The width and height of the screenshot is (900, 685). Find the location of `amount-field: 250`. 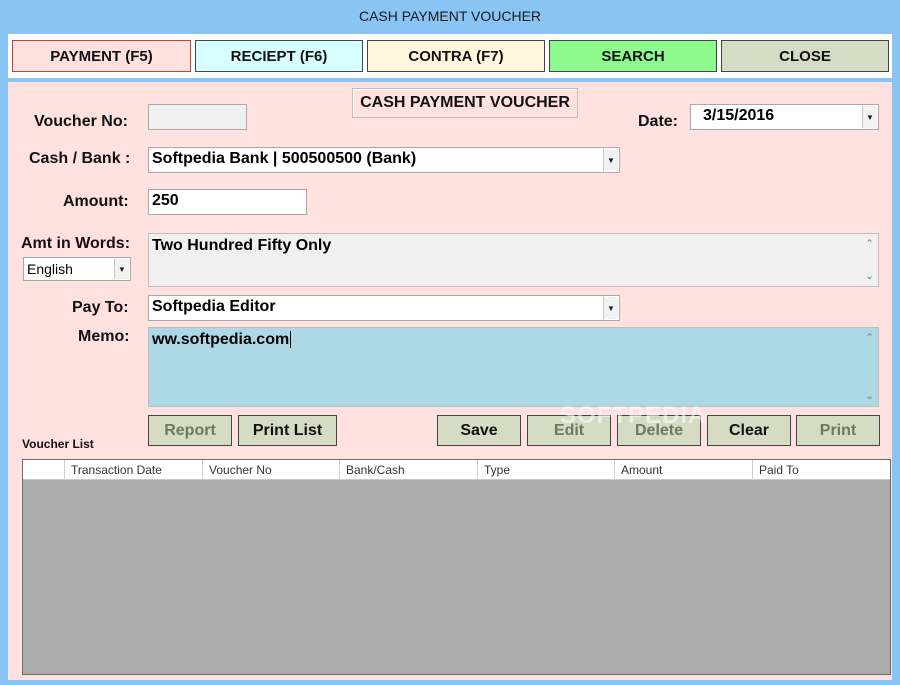

amount-field: 250 is located at coordinates (227, 202).